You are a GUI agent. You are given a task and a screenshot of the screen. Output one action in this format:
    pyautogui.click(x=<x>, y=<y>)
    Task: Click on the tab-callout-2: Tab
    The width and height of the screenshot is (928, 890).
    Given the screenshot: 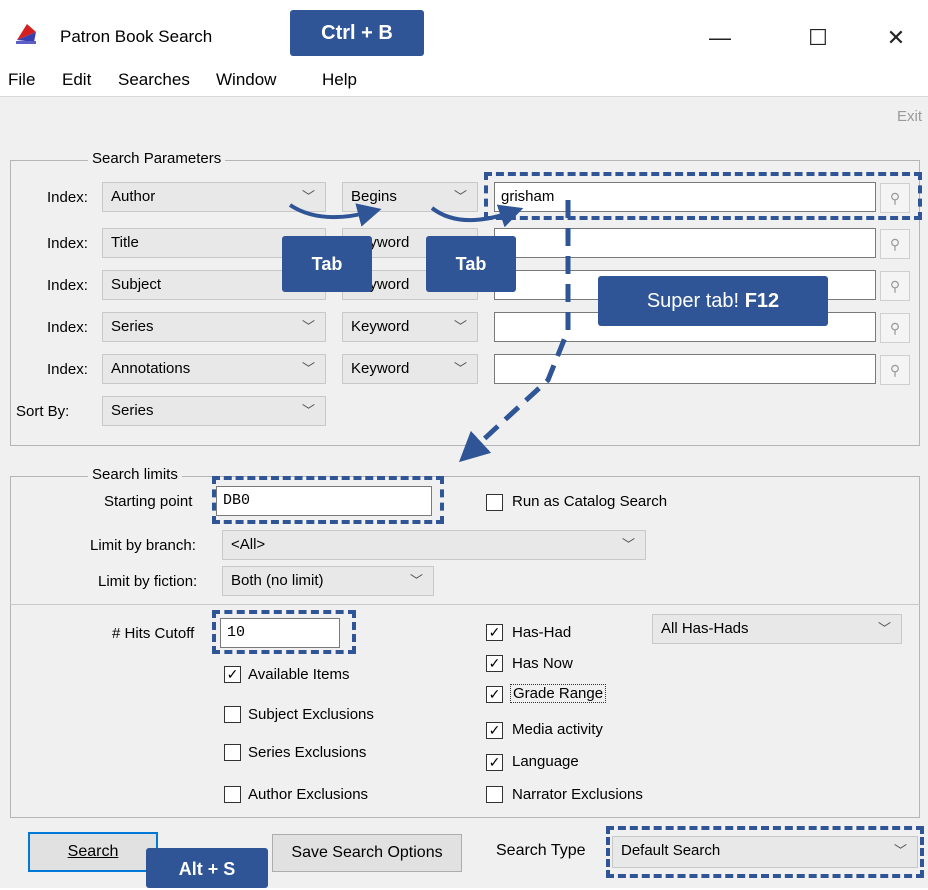 What is the action you would take?
    pyautogui.click(x=471, y=264)
    